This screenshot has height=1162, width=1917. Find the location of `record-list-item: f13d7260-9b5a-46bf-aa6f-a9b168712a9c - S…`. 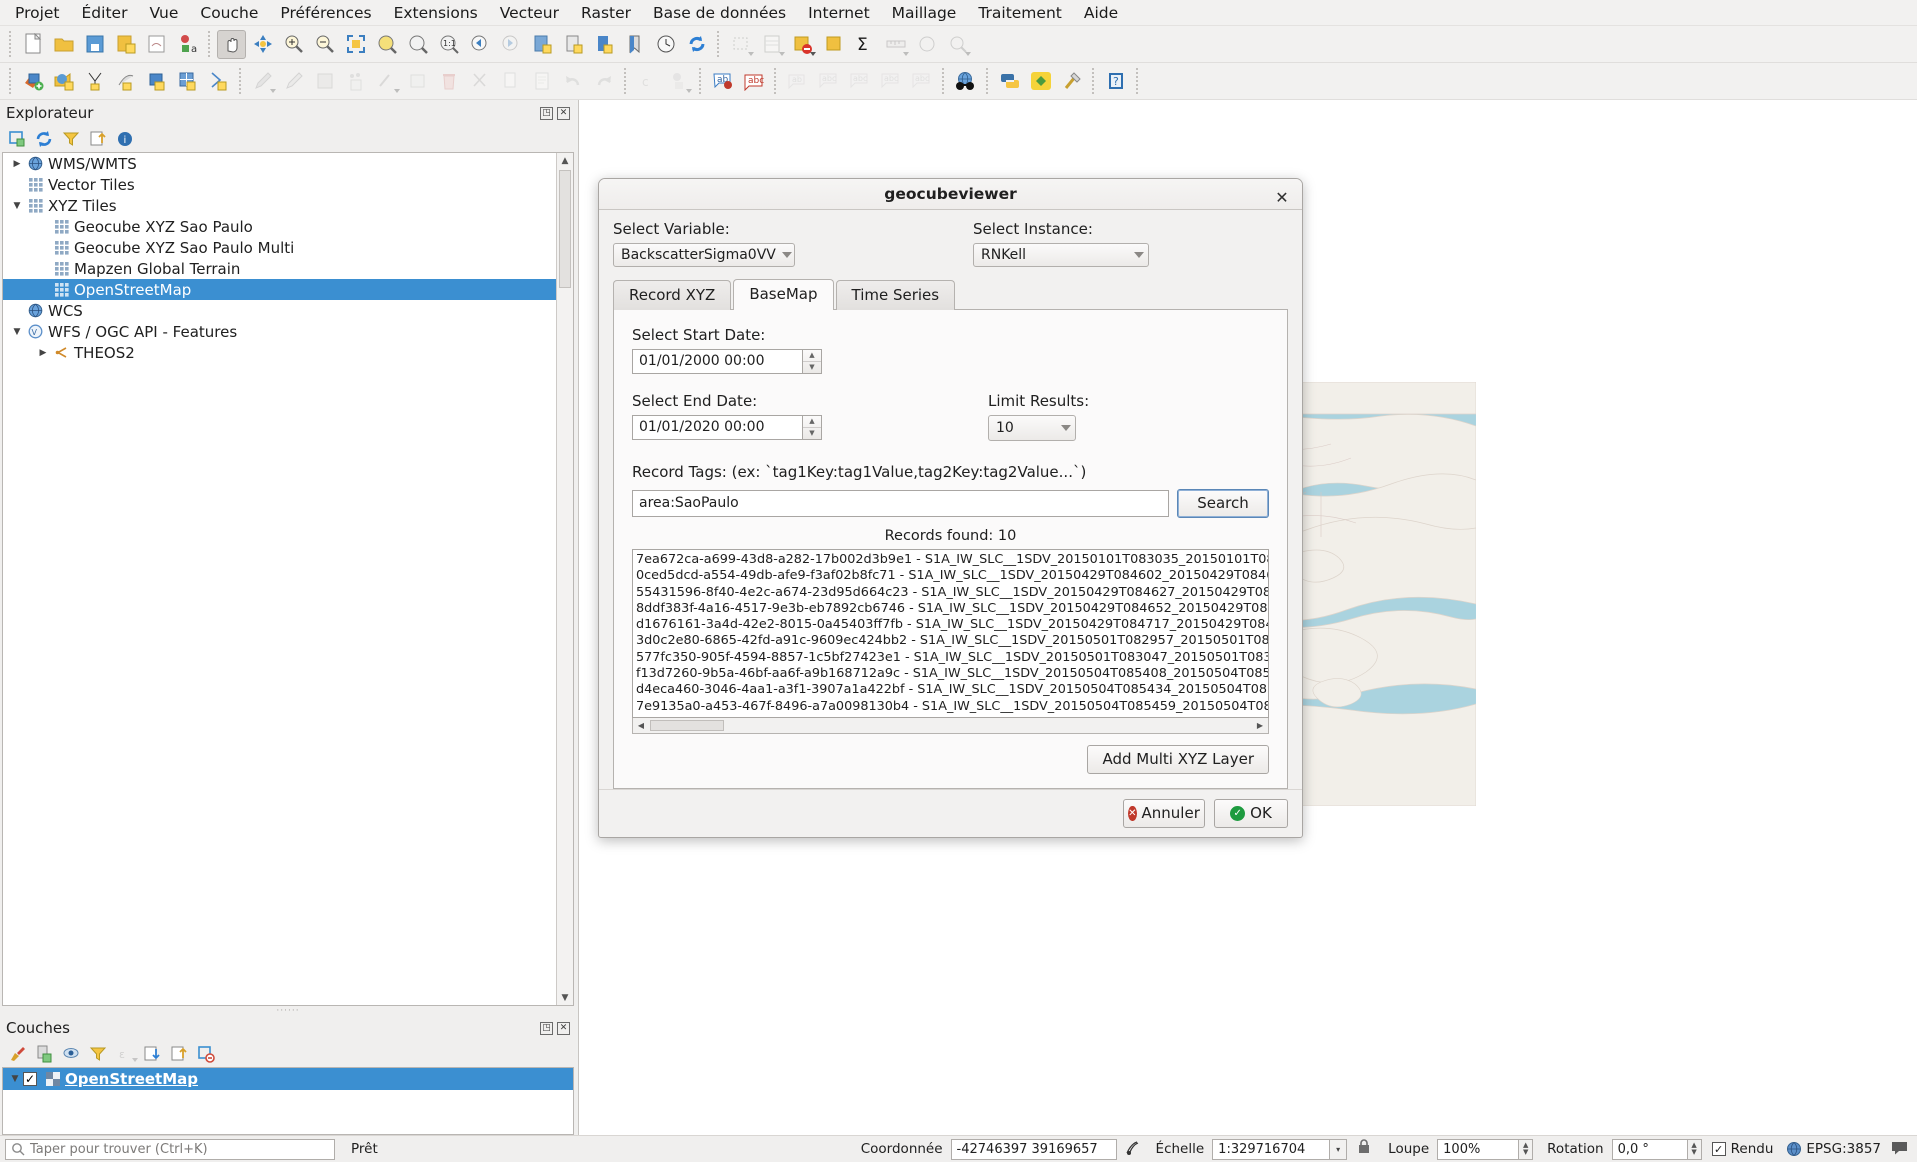

record-list-item: f13d7260-9b5a-46bf-aa6f-a9b168712a9c - S… is located at coordinates (952, 674).